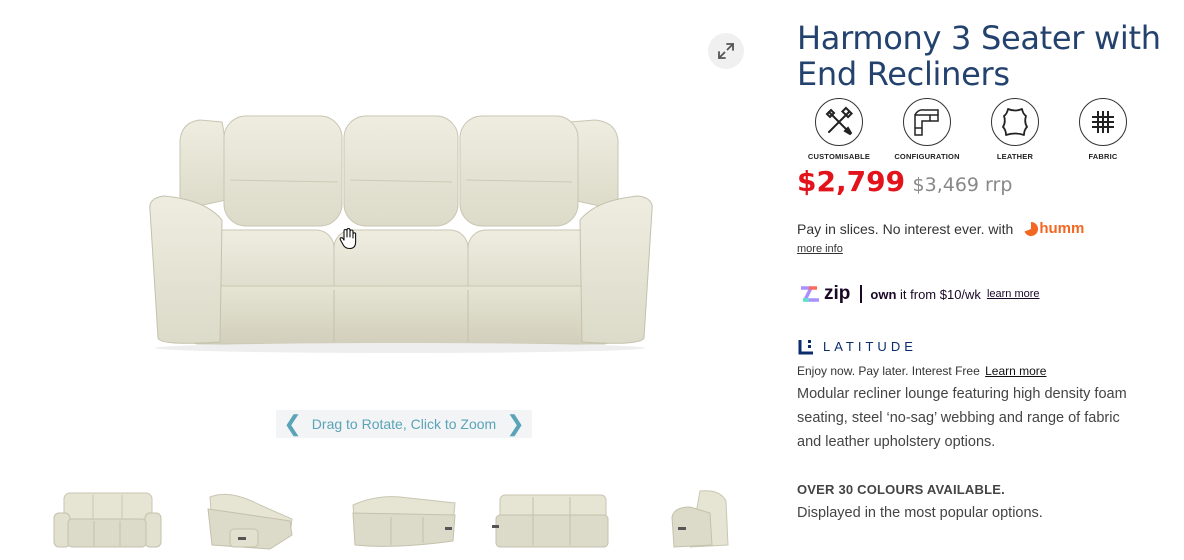 Image resolution: width=1184 pixels, height=560 pixels. What do you see at coordinates (107, 518) in the screenshot?
I see `thumbnail-sofa-front` at bounding box center [107, 518].